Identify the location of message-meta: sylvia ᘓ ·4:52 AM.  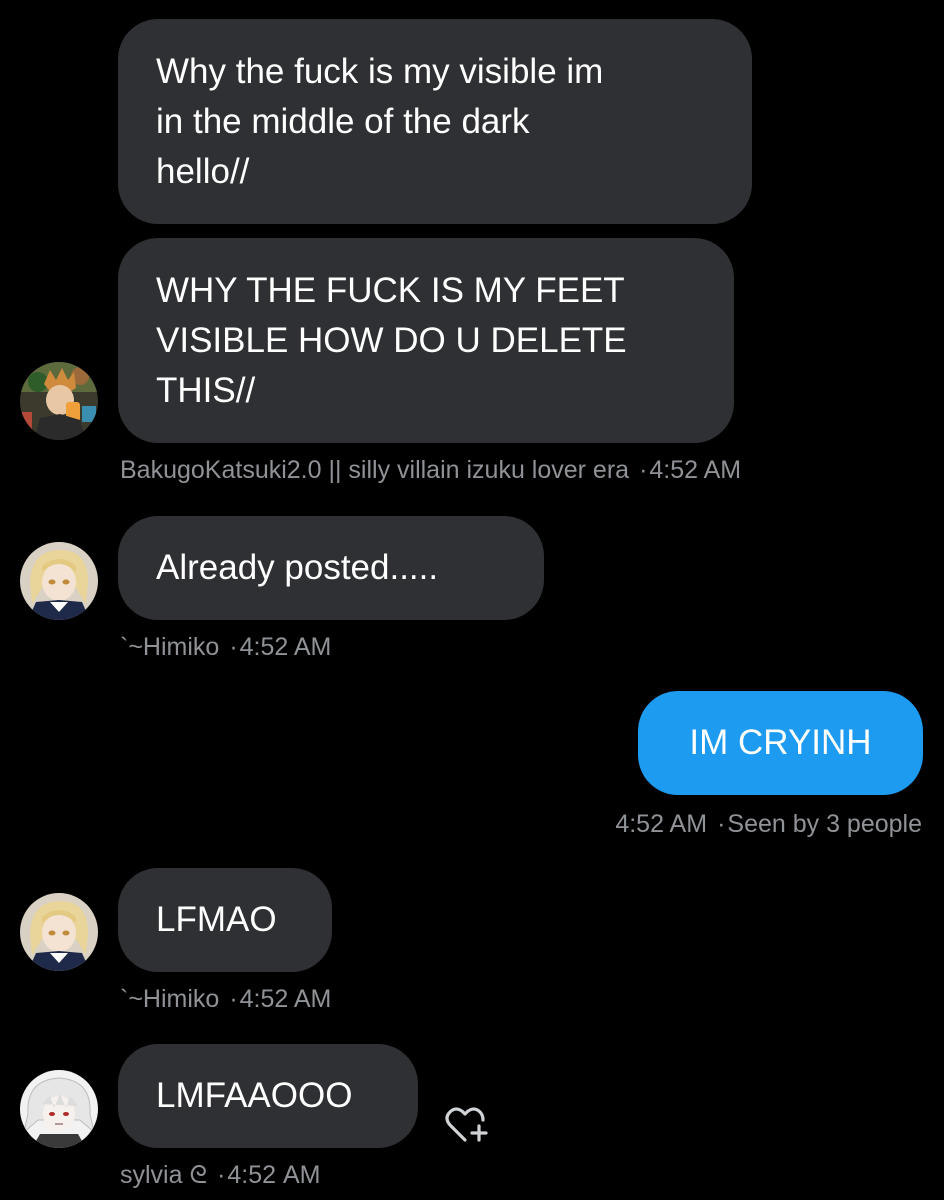
(220, 1175).